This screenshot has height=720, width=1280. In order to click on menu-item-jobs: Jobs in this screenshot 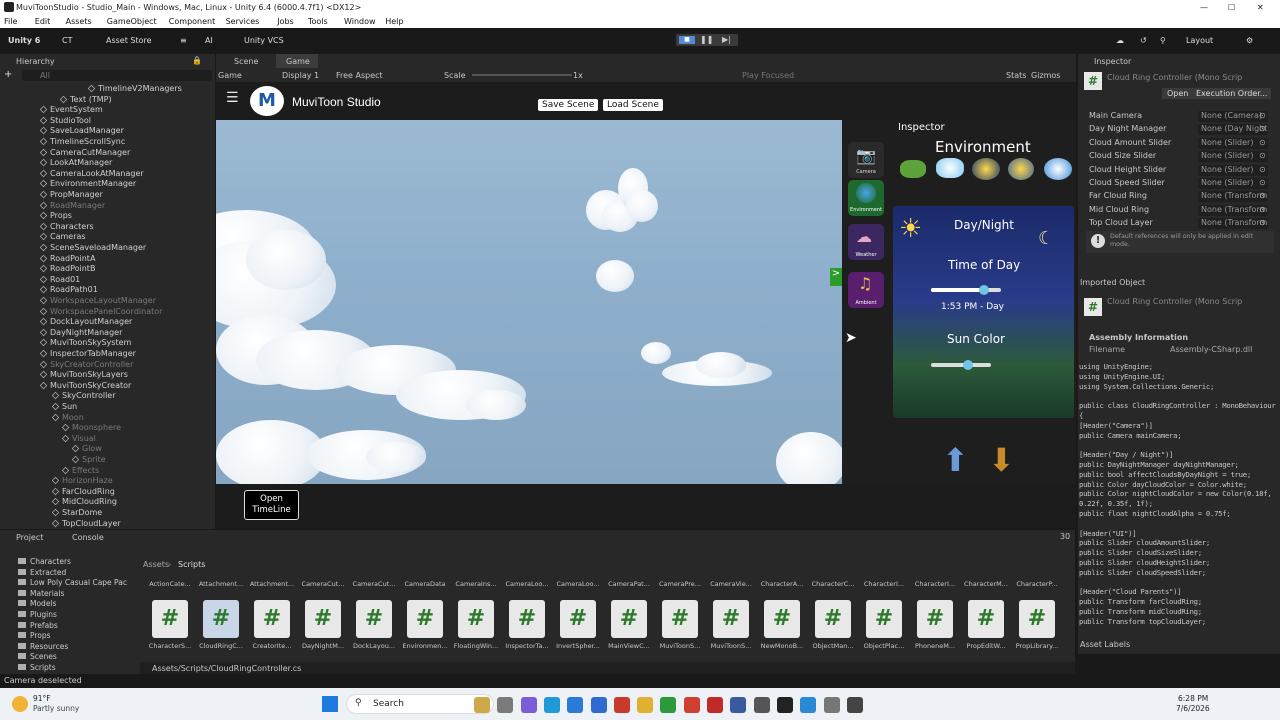, I will do `click(285, 21)`.